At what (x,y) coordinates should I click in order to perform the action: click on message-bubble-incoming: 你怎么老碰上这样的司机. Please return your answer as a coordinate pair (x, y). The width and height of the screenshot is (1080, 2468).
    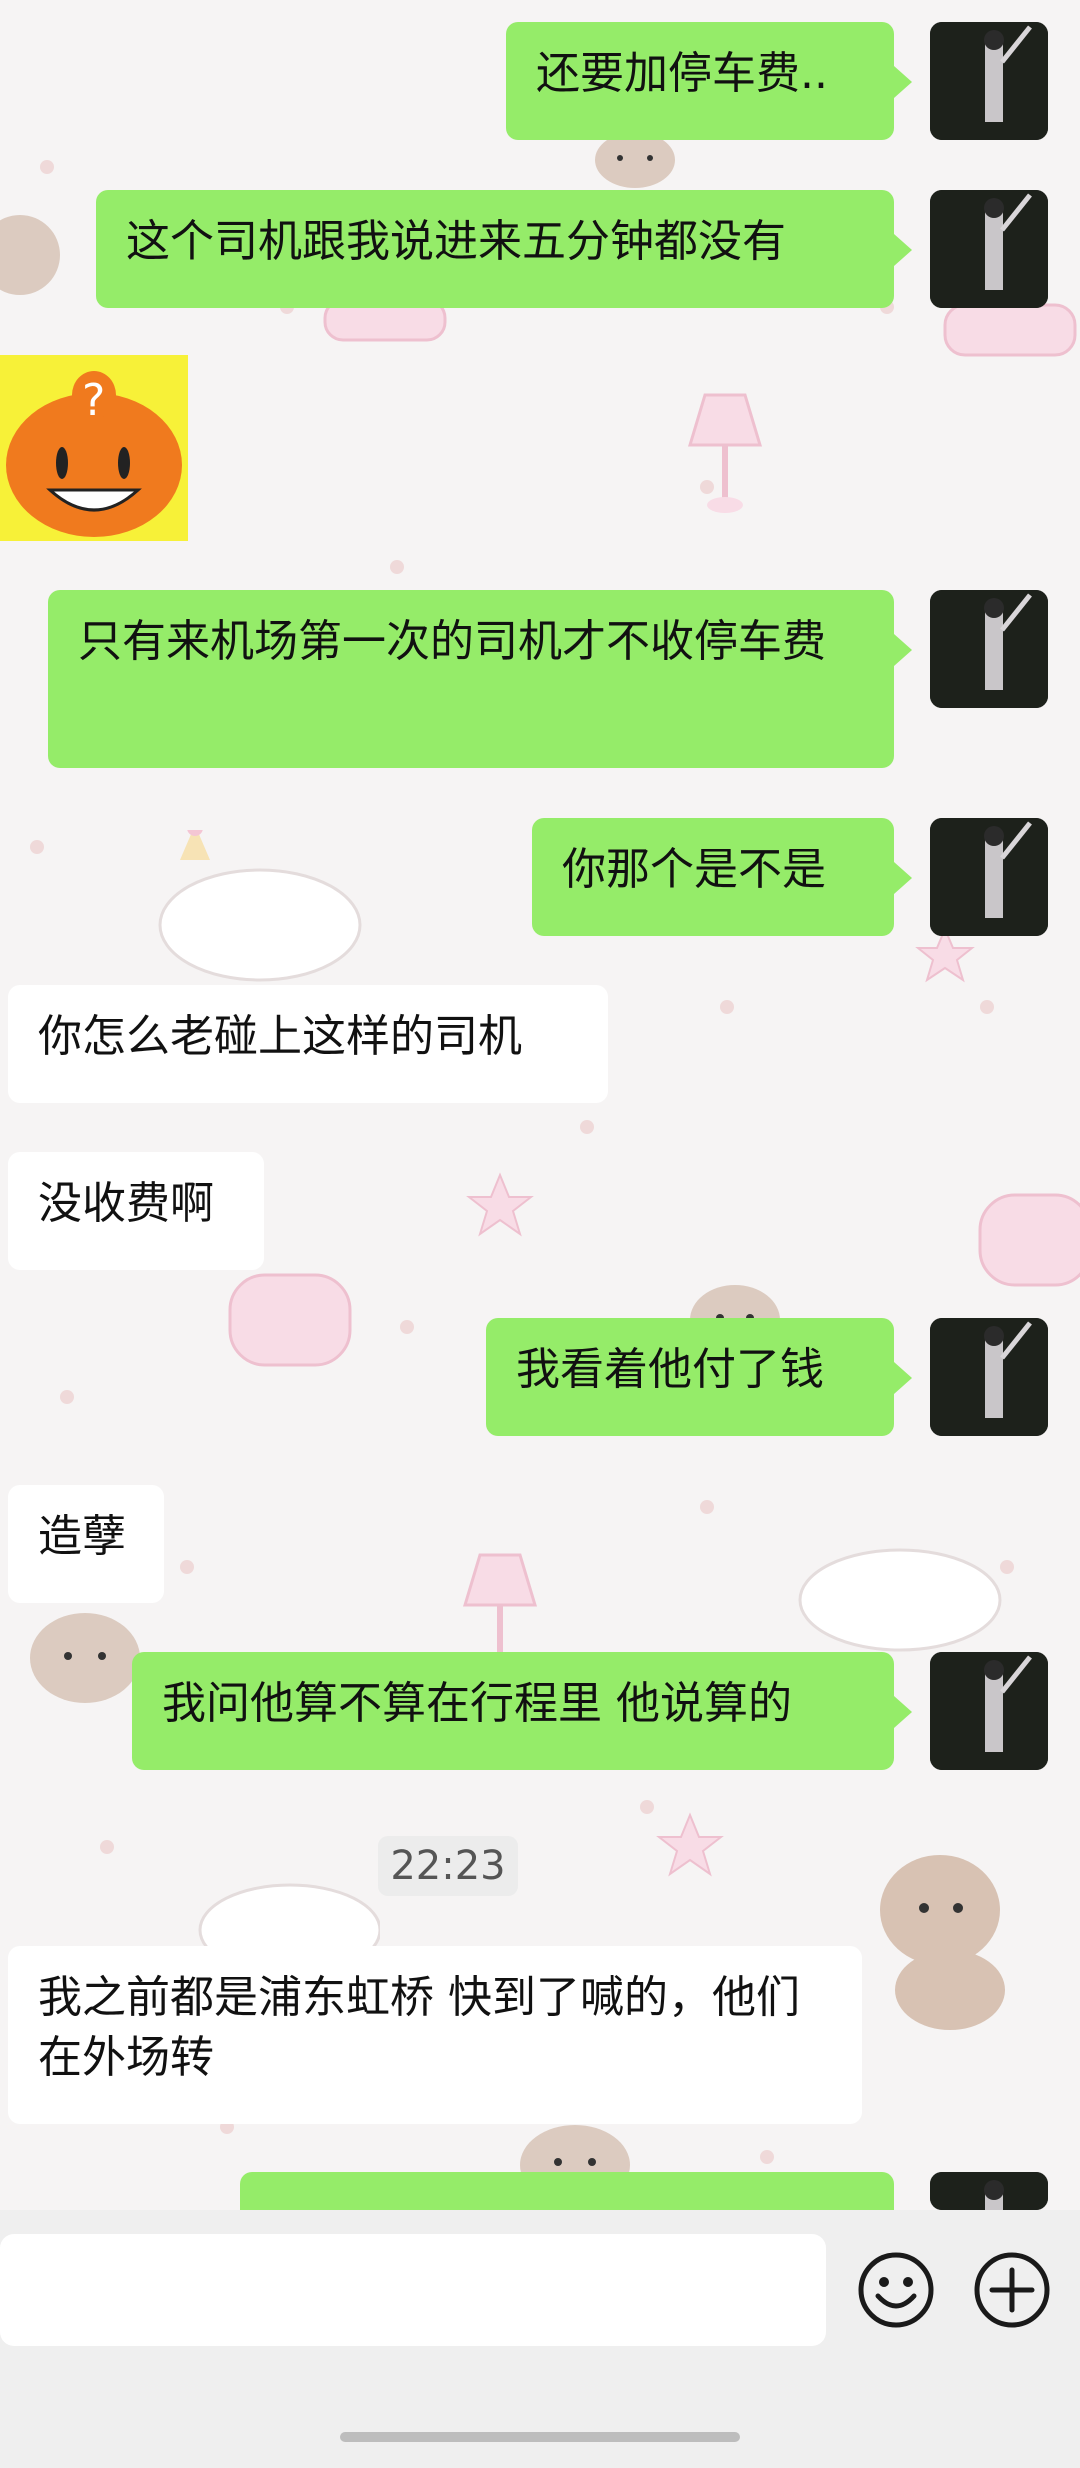
    Looking at the image, I should click on (308, 1044).